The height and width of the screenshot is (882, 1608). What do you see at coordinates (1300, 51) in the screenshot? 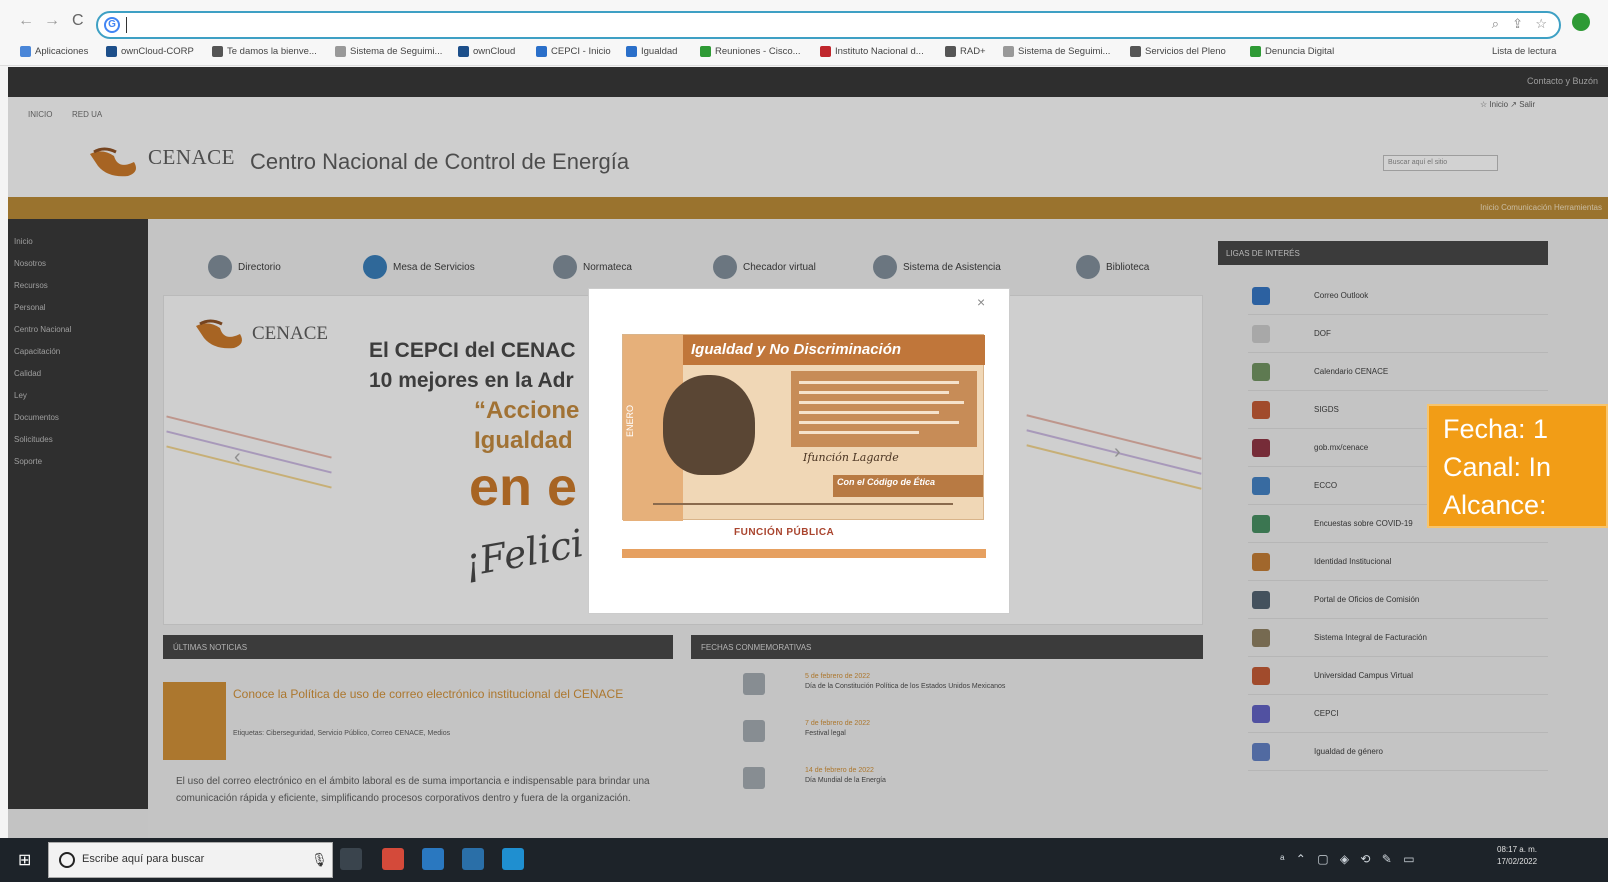
I see `bookmark-label: Denuncia Digital` at bounding box center [1300, 51].